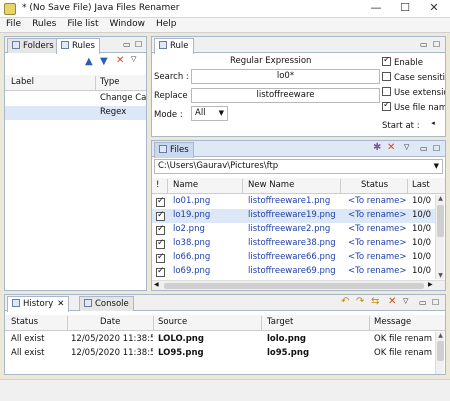 This screenshot has width=450, height=401. Describe the element at coordinates (421, 185) in the screenshot. I see `col-last: Last` at that location.